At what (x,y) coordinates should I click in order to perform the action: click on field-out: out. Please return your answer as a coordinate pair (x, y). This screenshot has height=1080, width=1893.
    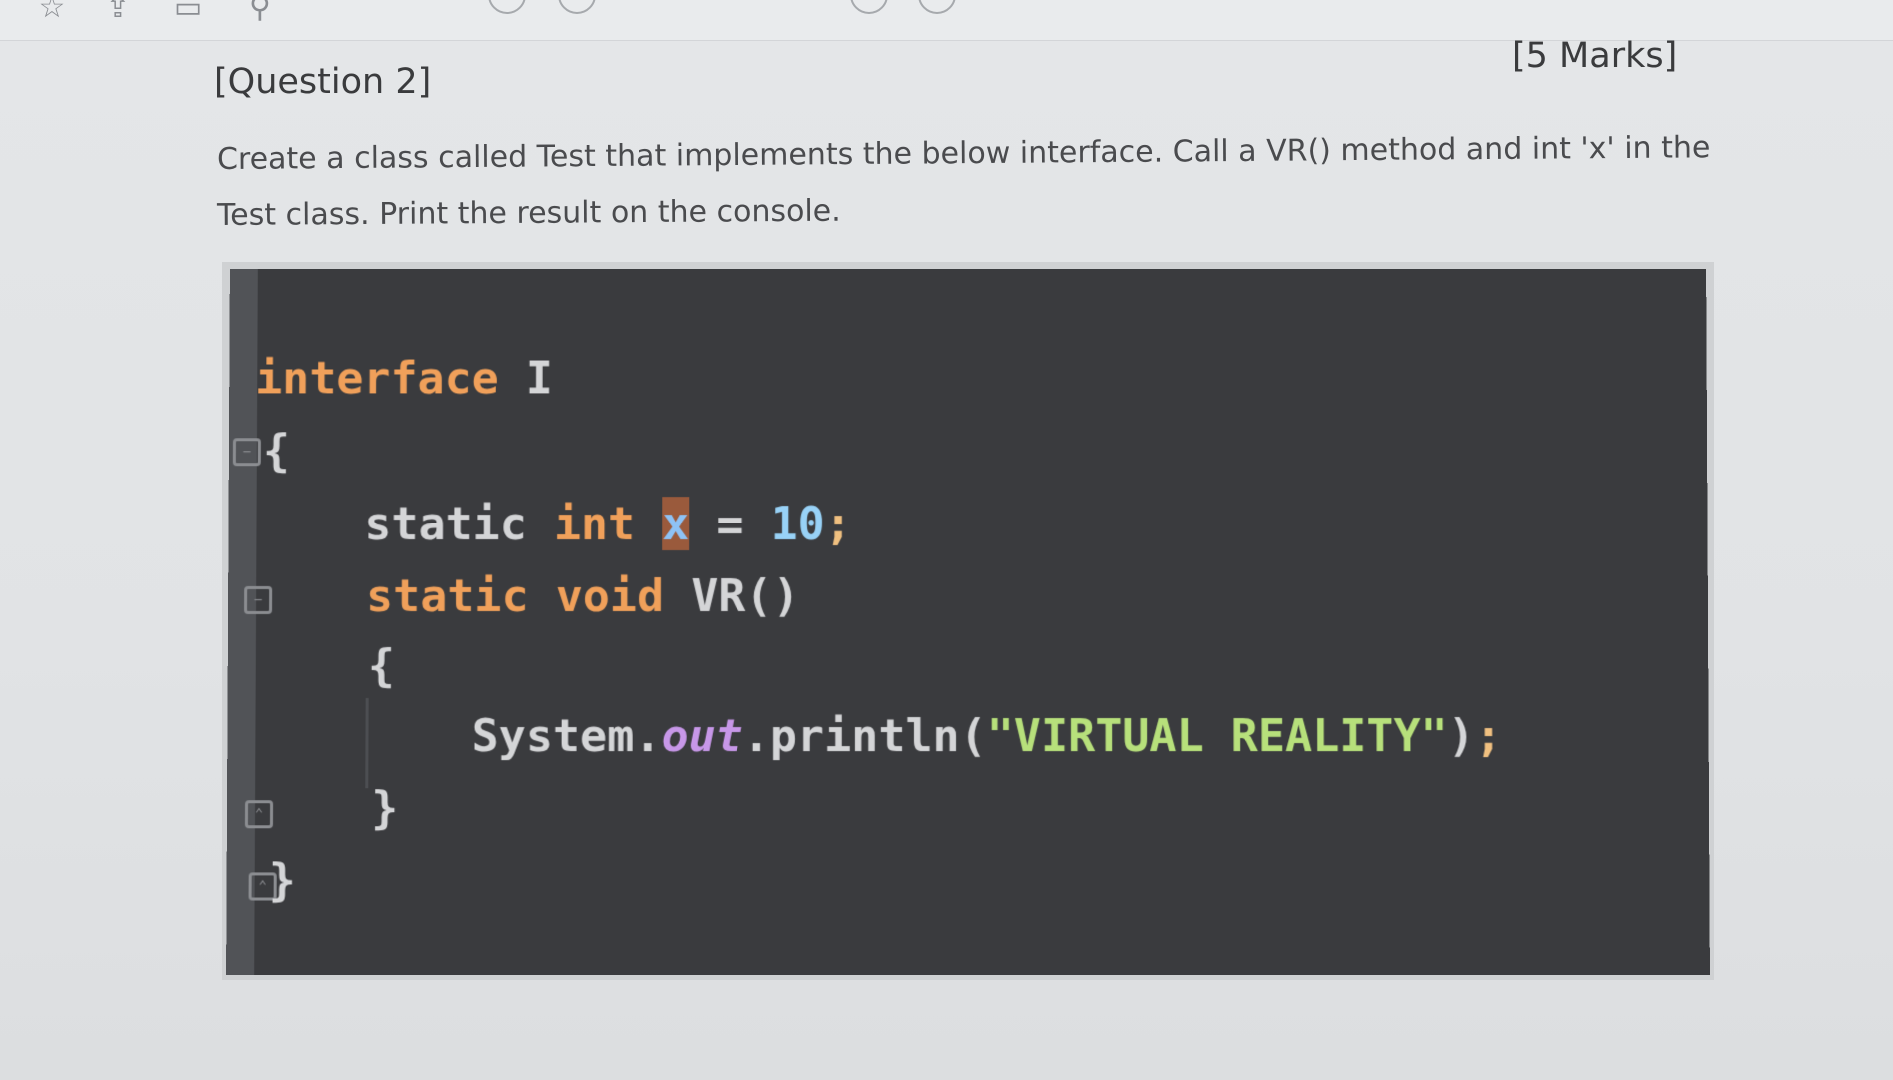
    Looking at the image, I should click on (702, 736).